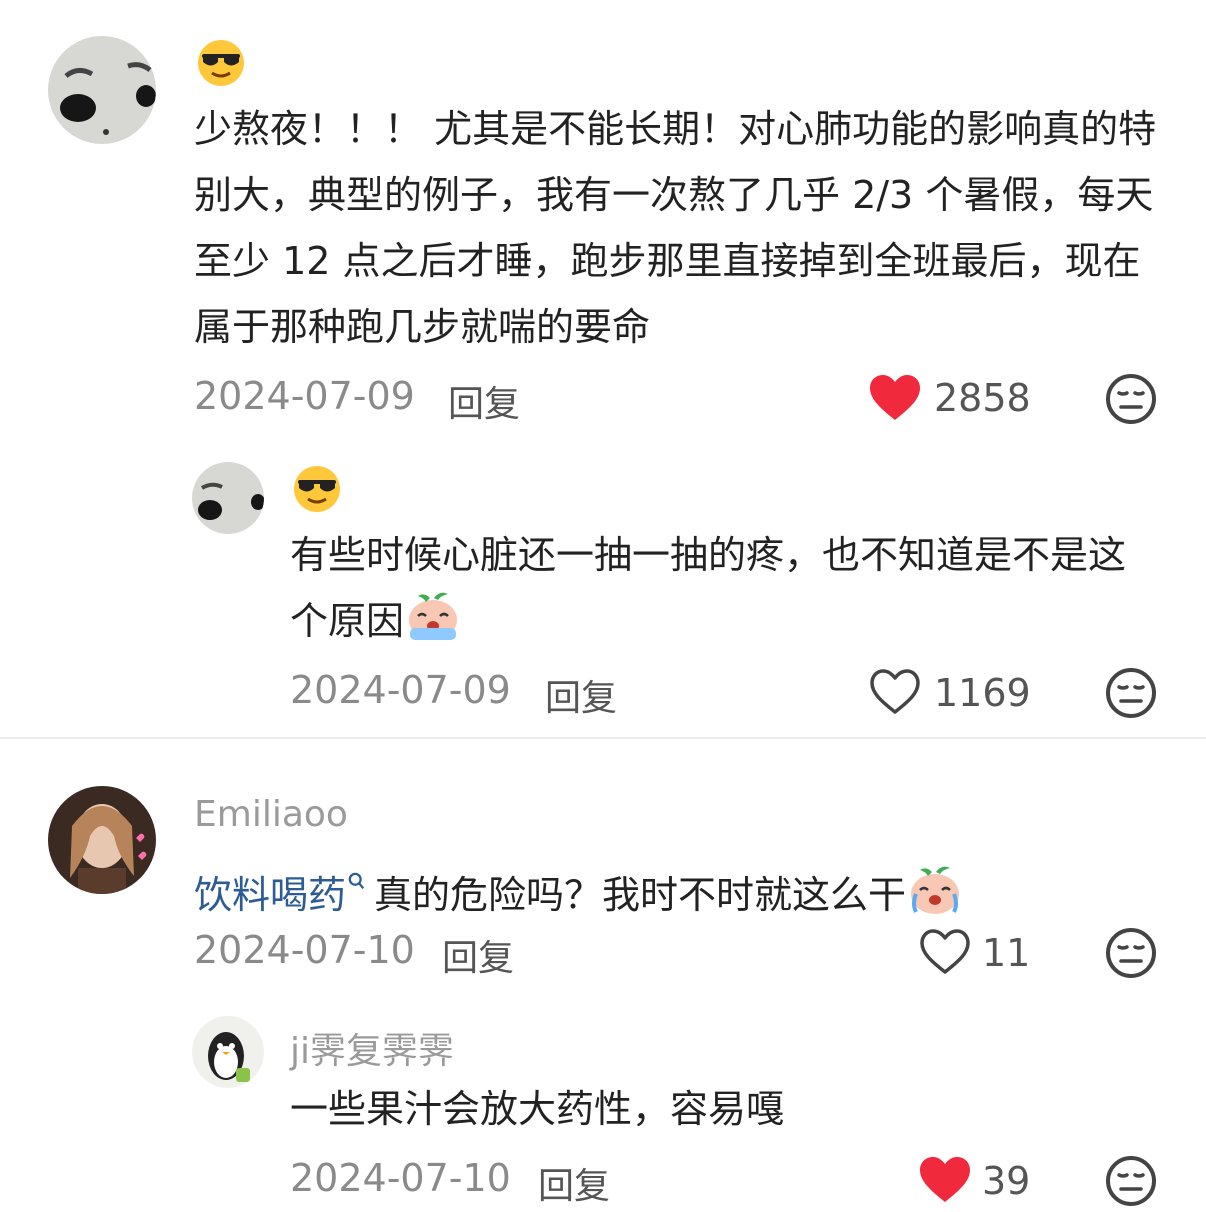 The height and width of the screenshot is (1212, 1206). Describe the element at coordinates (400, 1178) in the screenshot. I see `reply-date: 2024-07-10` at that location.